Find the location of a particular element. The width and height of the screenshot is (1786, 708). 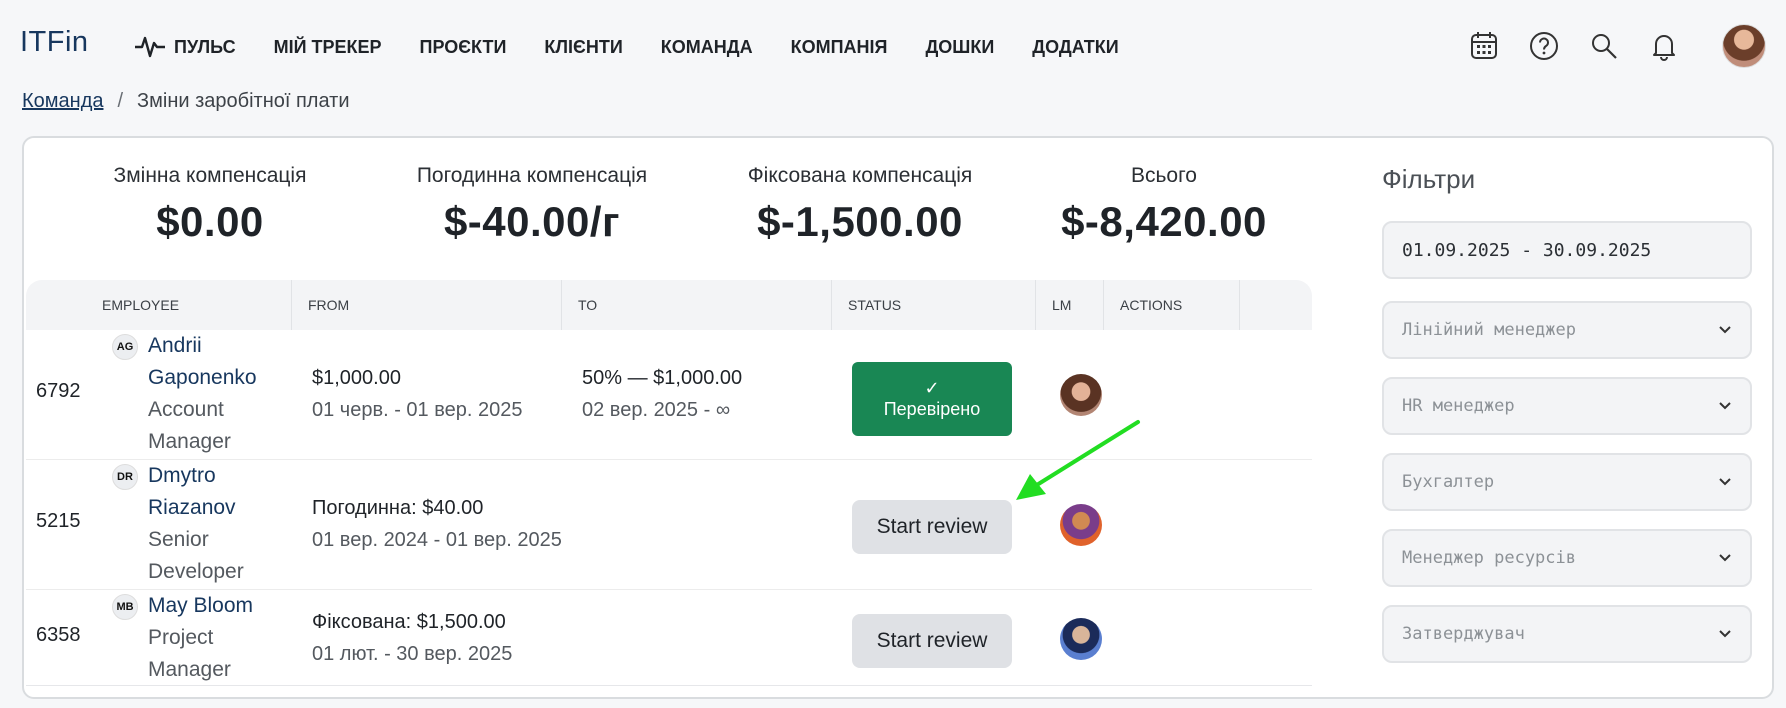

nav-label: ПУЛЬС is located at coordinates (205, 46).